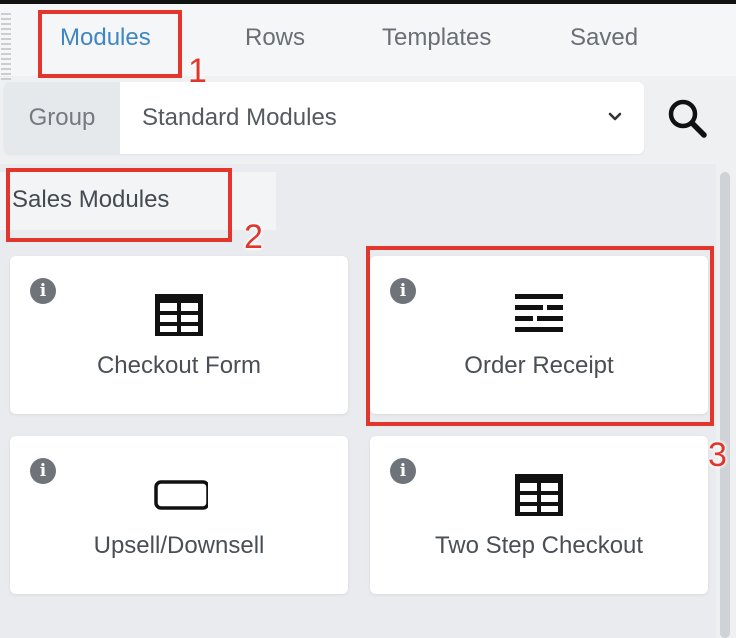 The image size is (736, 638). I want to click on module-label: Upsell/Downsell, so click(179, 545).